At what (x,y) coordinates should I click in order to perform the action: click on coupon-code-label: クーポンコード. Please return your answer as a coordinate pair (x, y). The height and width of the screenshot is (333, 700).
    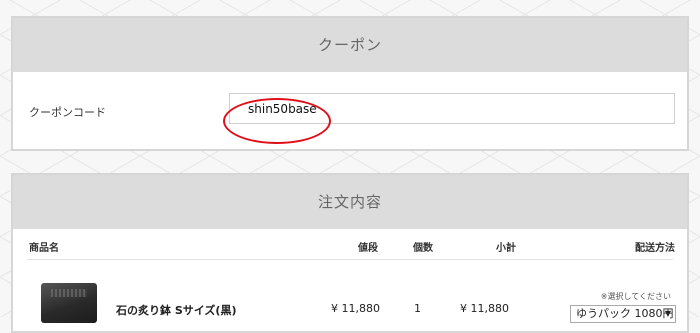
    Looking at the image, I should click on (67, 112).